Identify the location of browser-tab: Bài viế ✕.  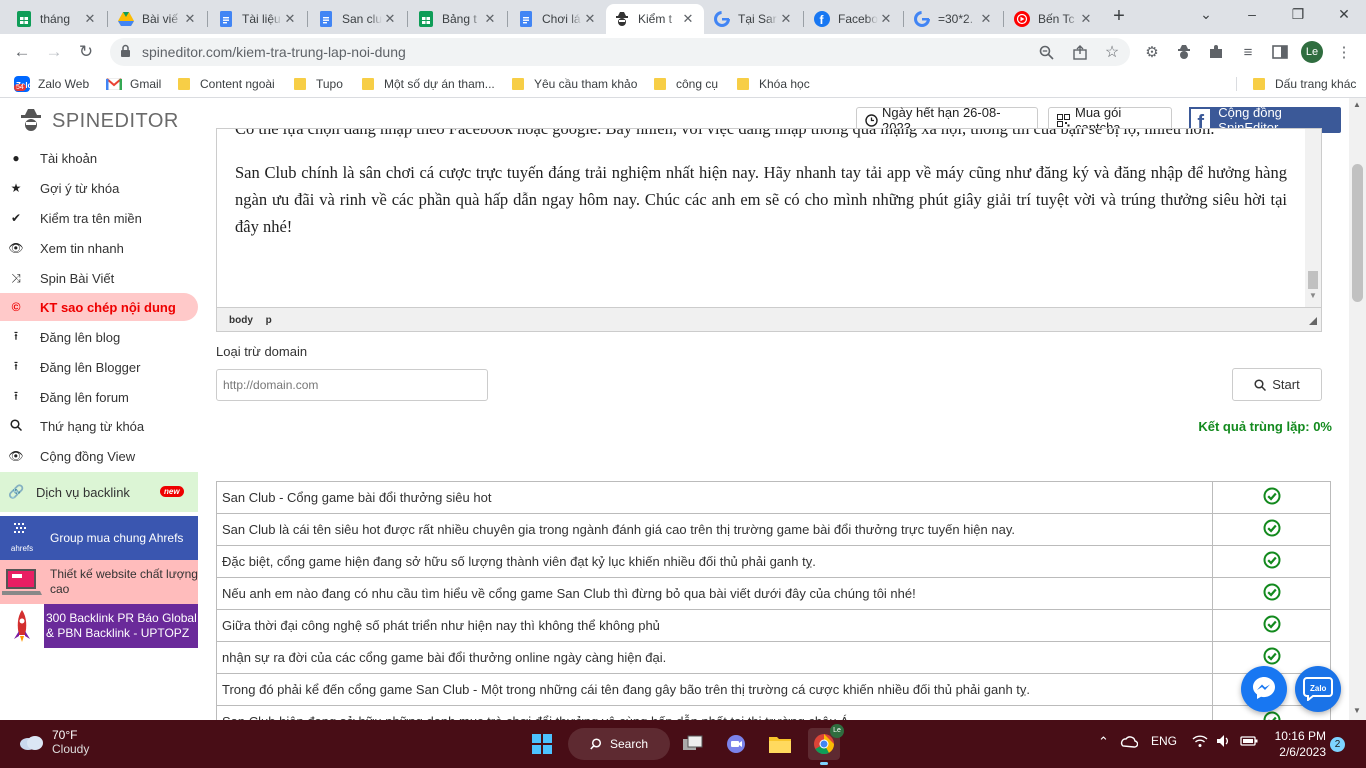
(158, 19).